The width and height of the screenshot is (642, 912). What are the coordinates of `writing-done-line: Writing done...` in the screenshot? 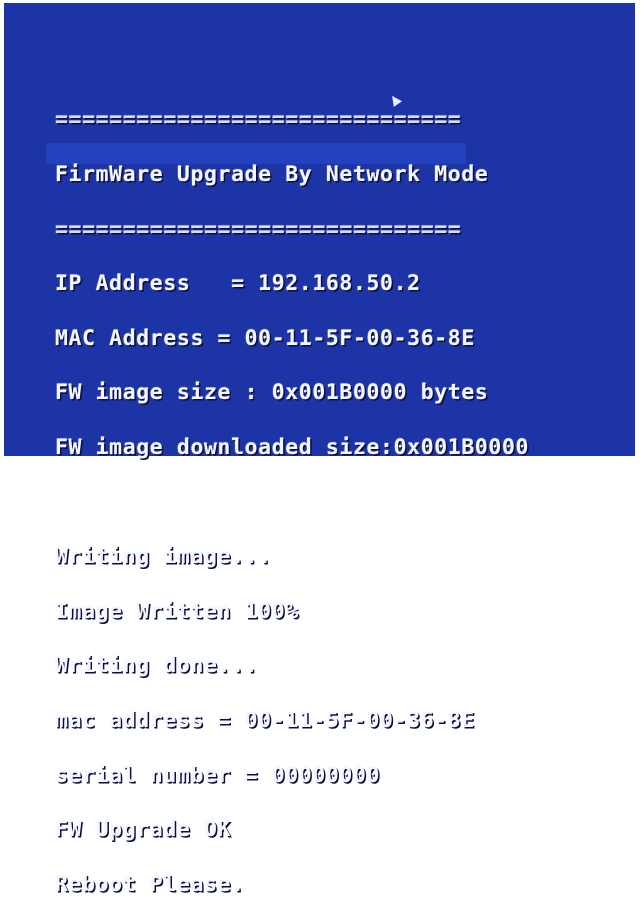 It's located at (157, 666).